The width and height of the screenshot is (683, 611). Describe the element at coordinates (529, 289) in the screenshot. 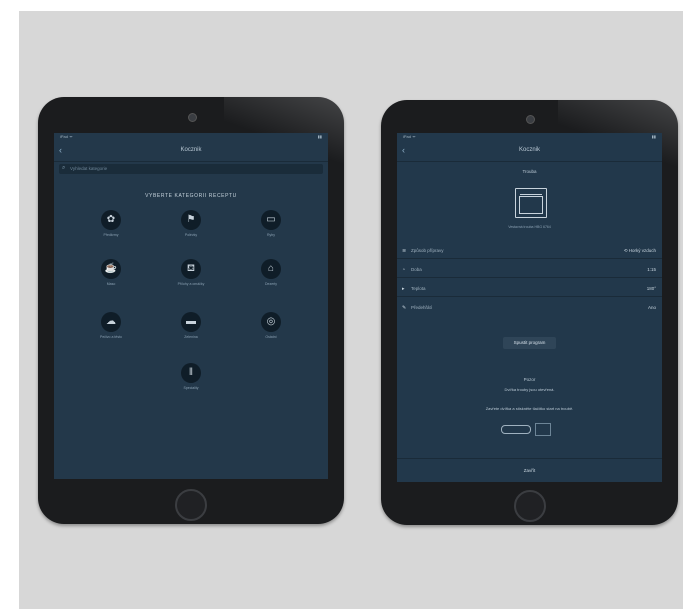

I see `setting-row-temperature: ▸ Teplota 180°` at that location.